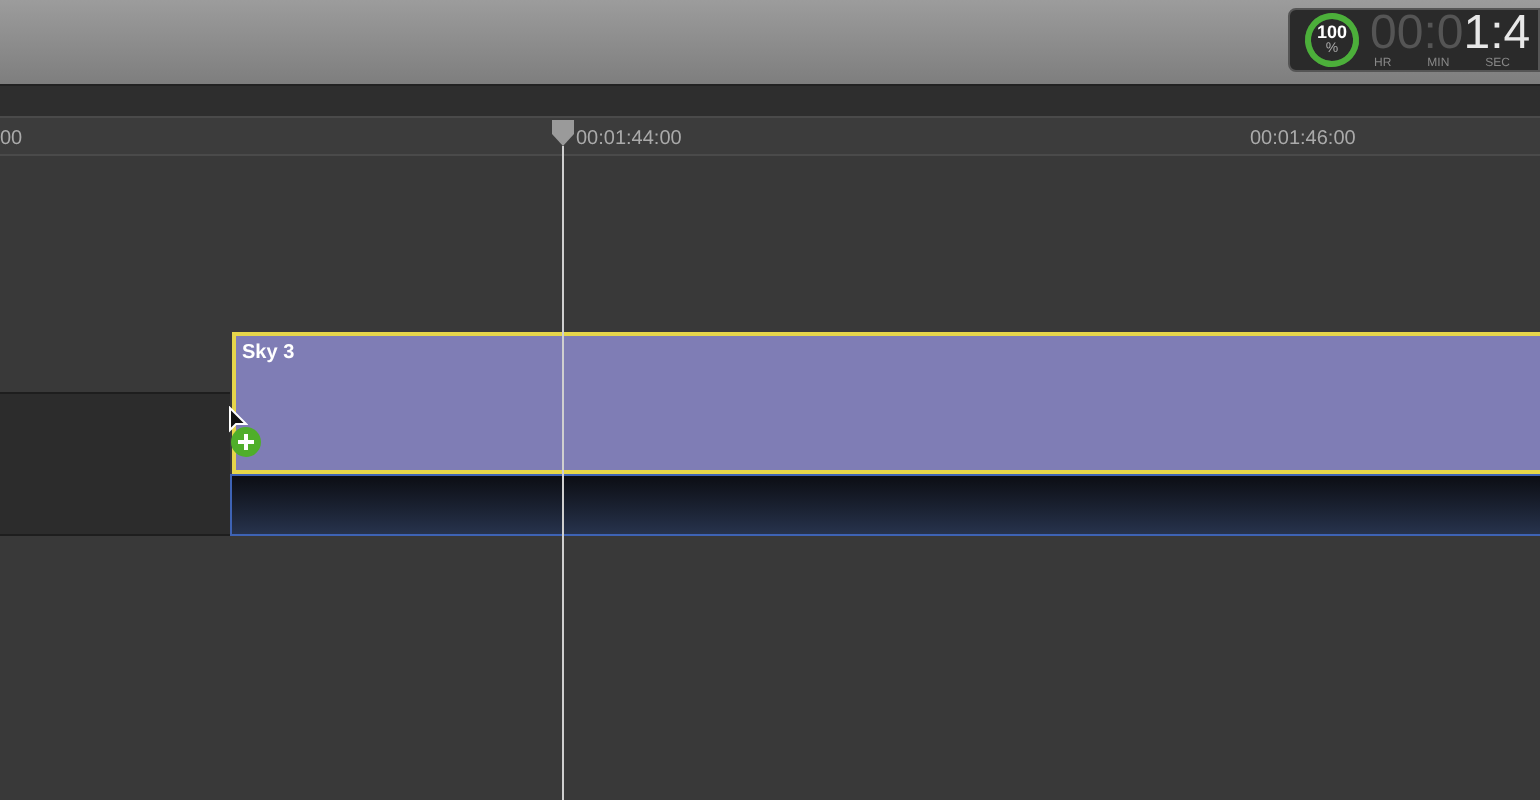 The width and height of the screenshot is (1540, 800). What do you see at coordinates (1332, 33) in the screenshot?
I see `progress-reading: 100` at bounding box center [1332, 33].